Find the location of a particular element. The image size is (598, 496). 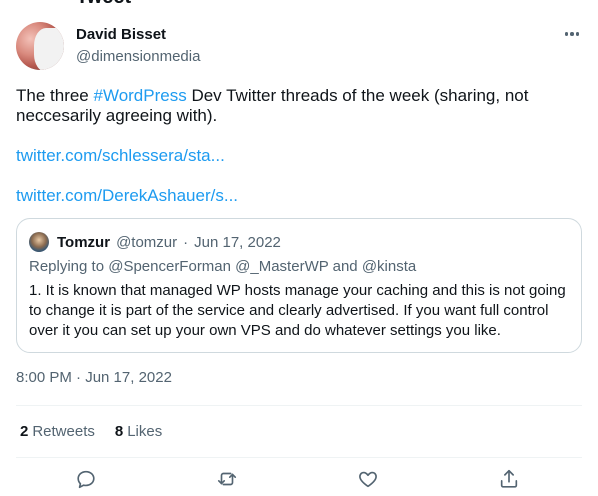

reply-button is located at coordinates (87, 480).